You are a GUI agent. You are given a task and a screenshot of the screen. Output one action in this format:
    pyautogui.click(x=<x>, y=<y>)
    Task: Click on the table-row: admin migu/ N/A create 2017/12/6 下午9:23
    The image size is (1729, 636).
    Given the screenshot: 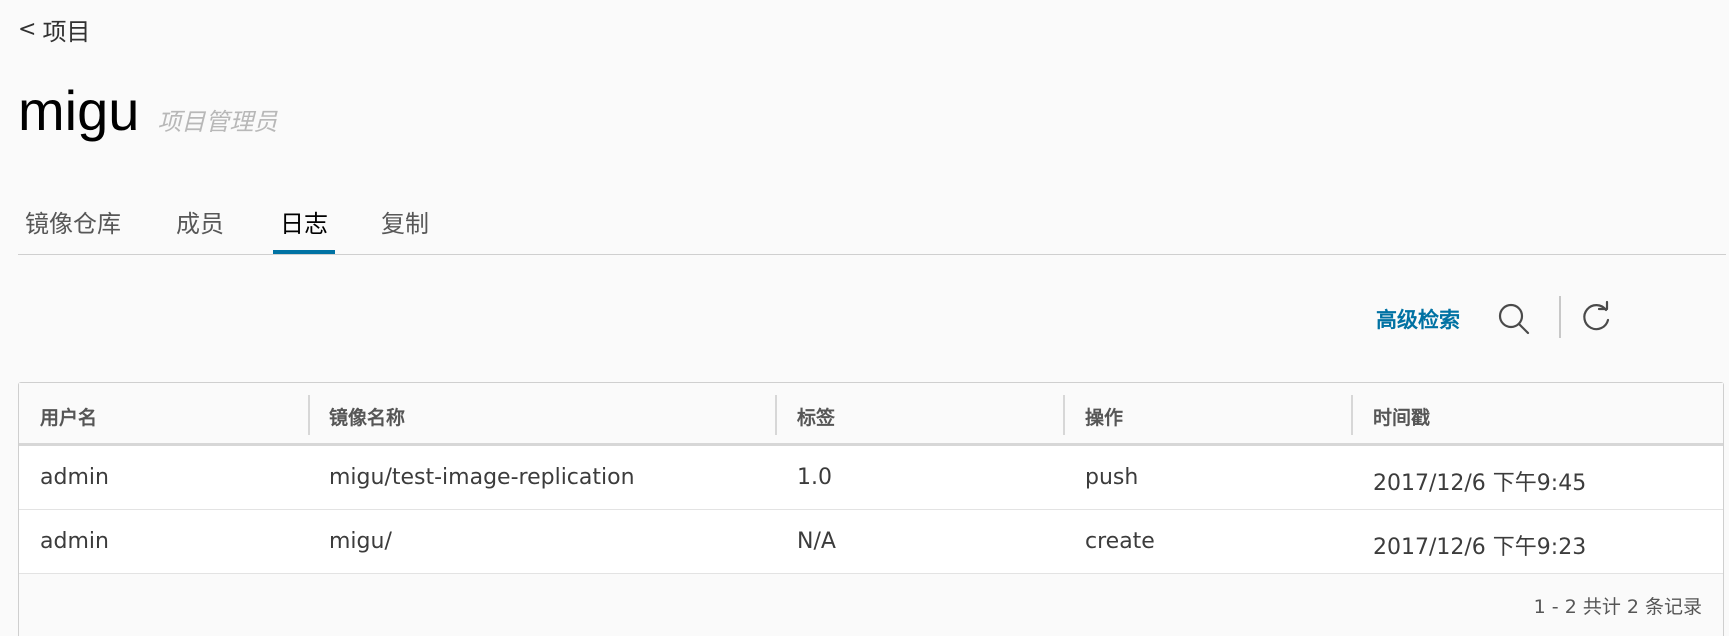 What is the action you would take?
    pyautogui.click(x=871, y=542)
    